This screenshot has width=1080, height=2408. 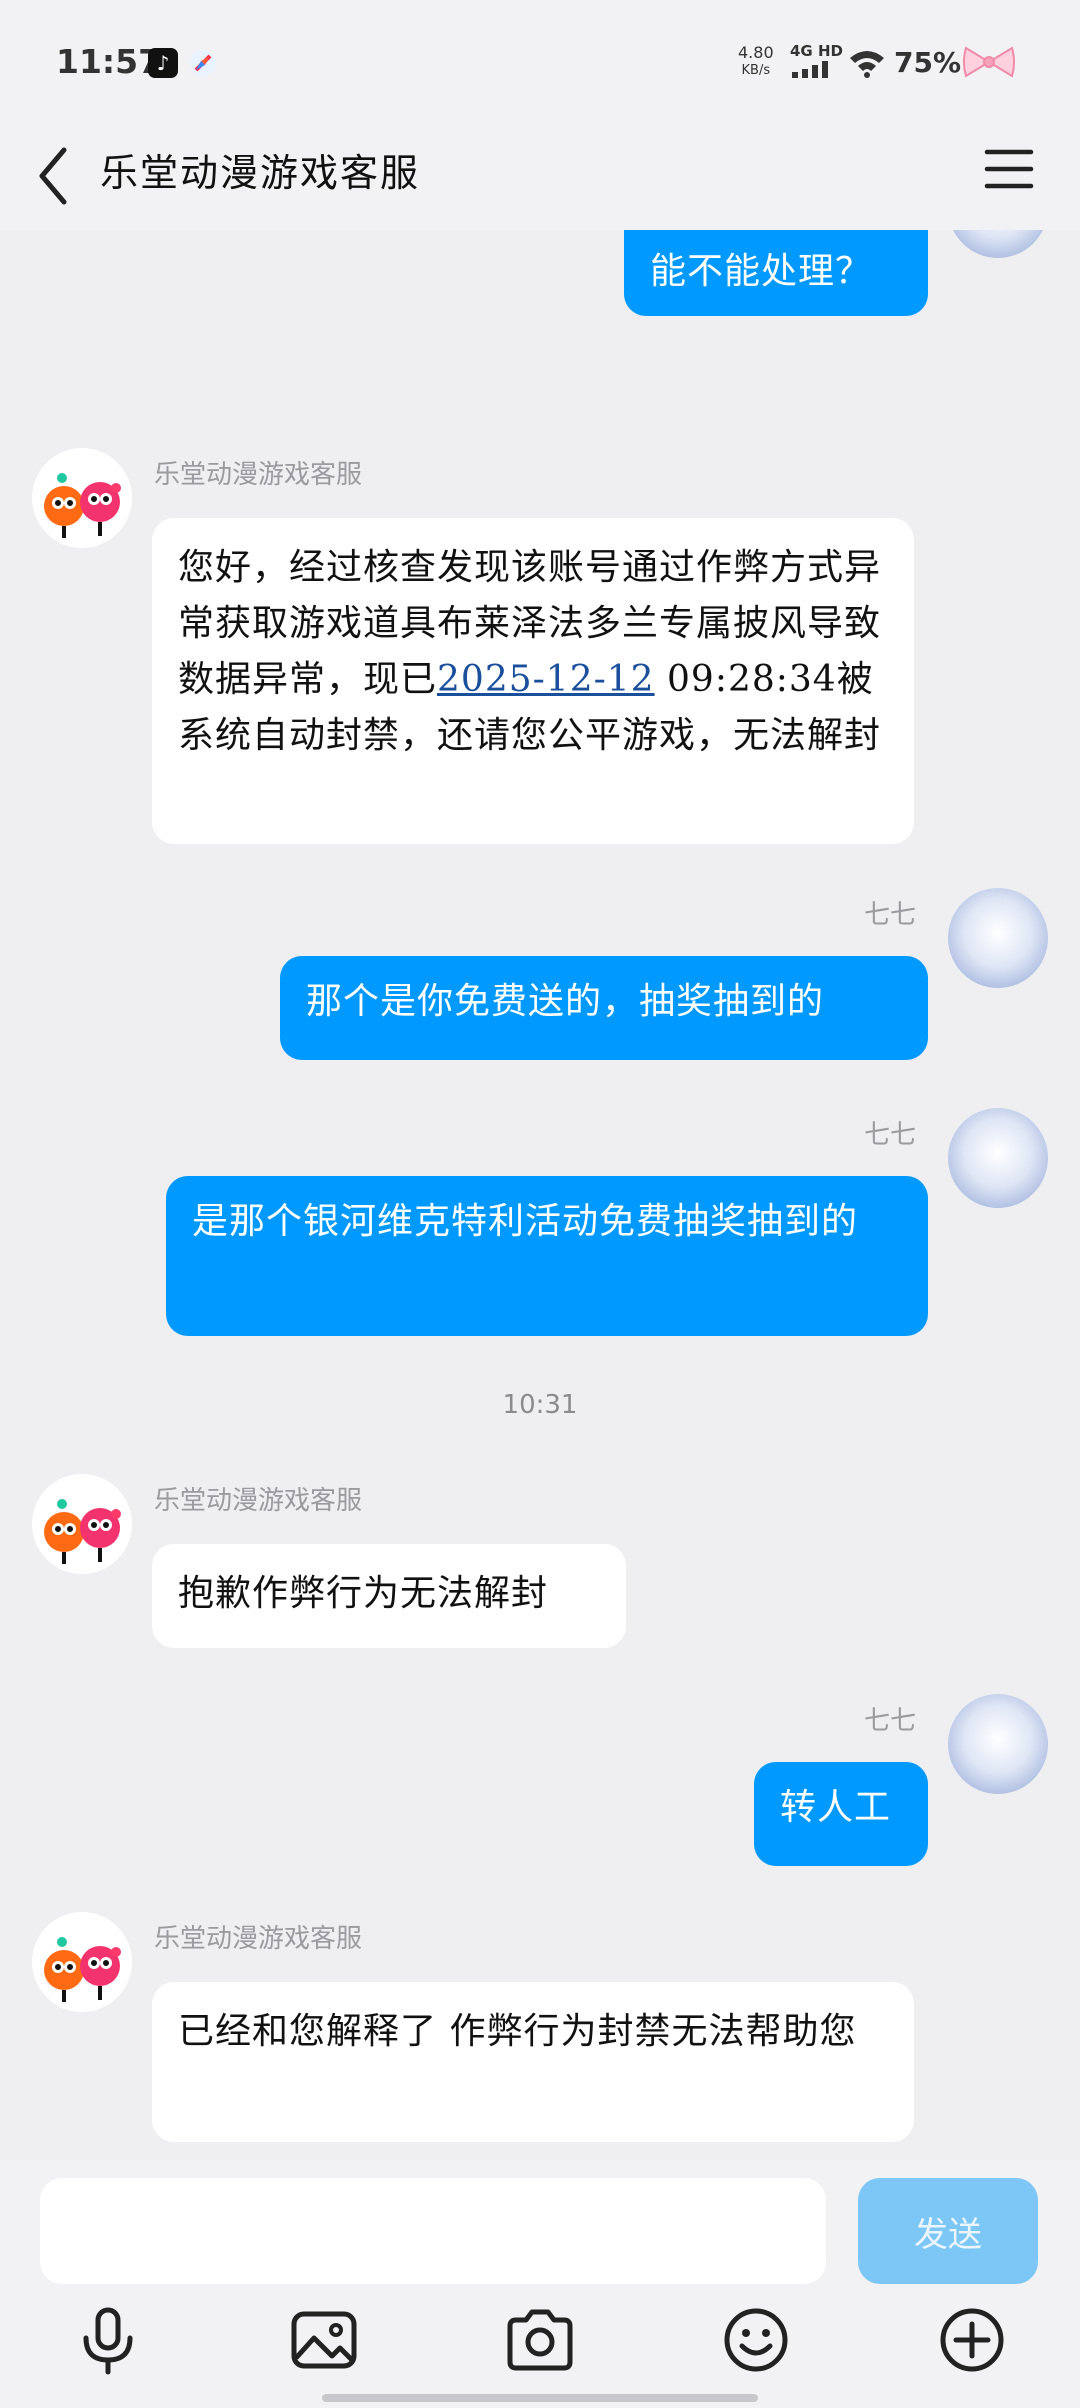 I want to click on send-button: 发送, so click(x=948, y=2231).